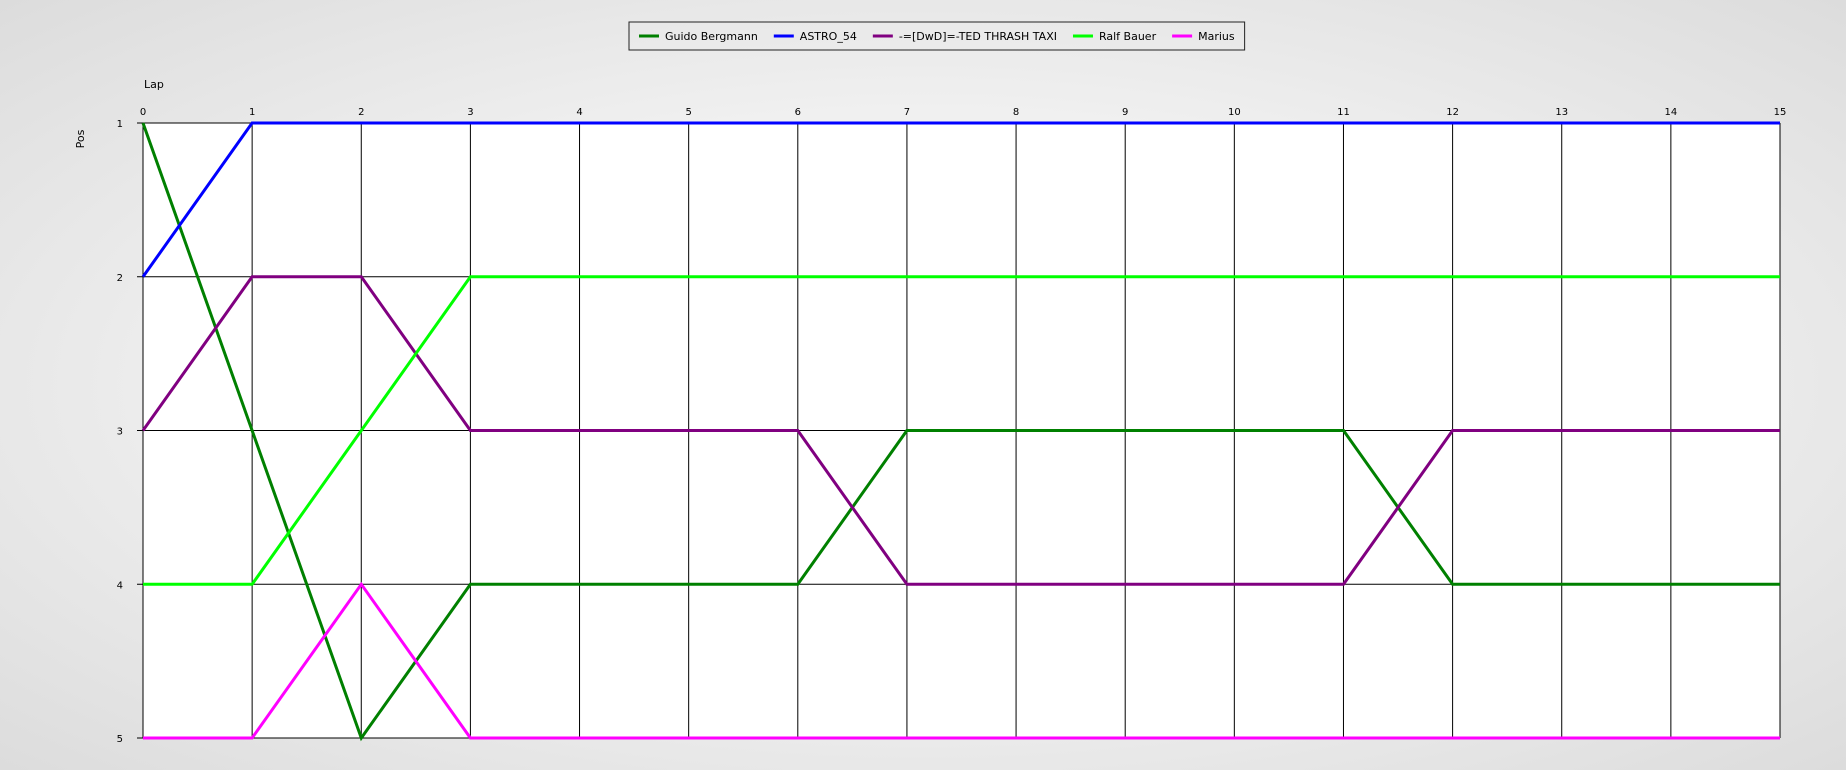 The image size is (1846, 770). Describe the element at coordinates (252, 112) in the screenshot. I see `x-tick-label-1: 1` at that location.